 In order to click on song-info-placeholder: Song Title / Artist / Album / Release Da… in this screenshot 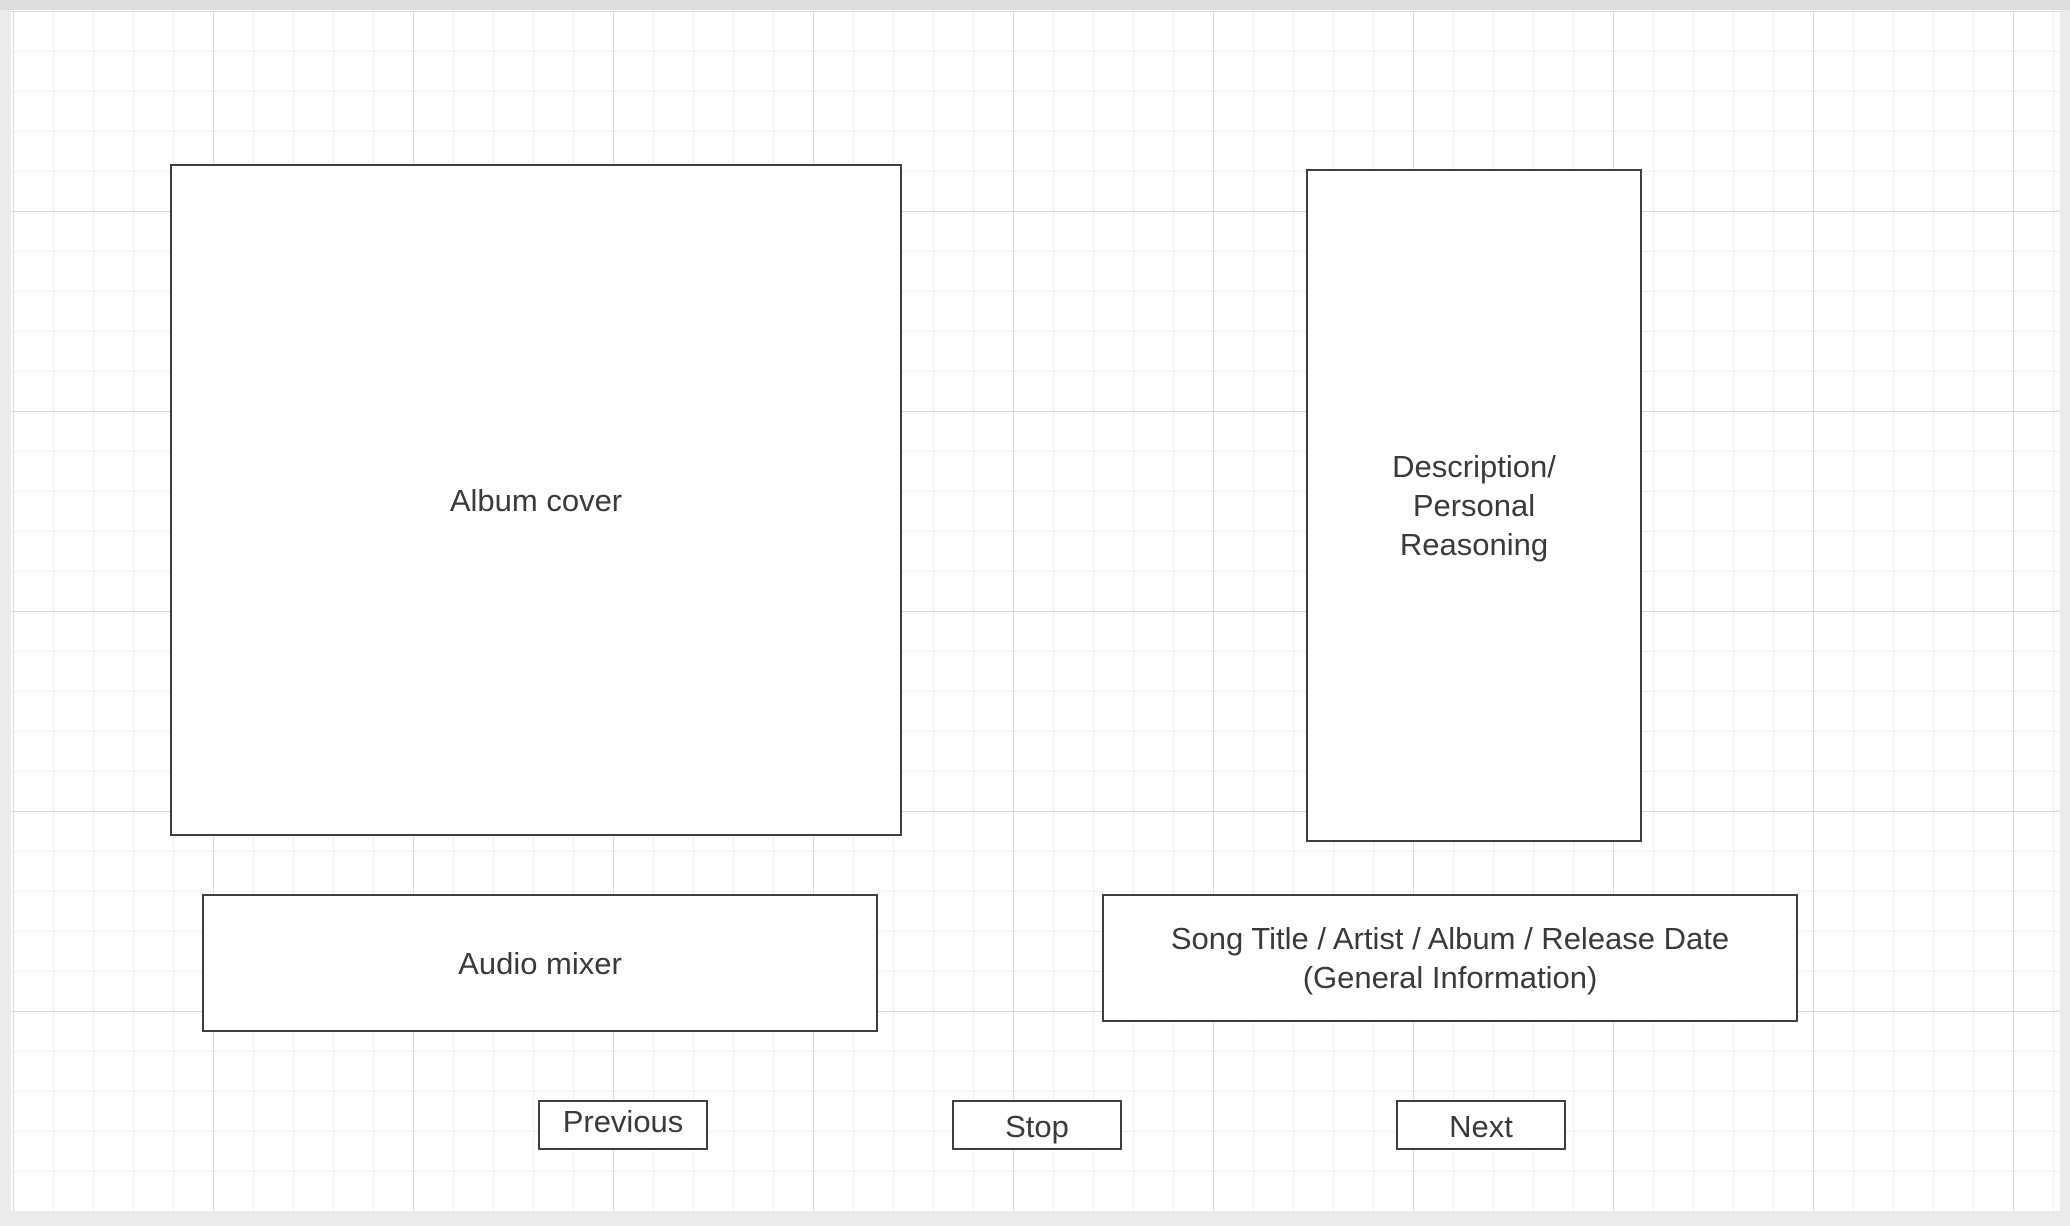, I will do `click(1450, 958)`.